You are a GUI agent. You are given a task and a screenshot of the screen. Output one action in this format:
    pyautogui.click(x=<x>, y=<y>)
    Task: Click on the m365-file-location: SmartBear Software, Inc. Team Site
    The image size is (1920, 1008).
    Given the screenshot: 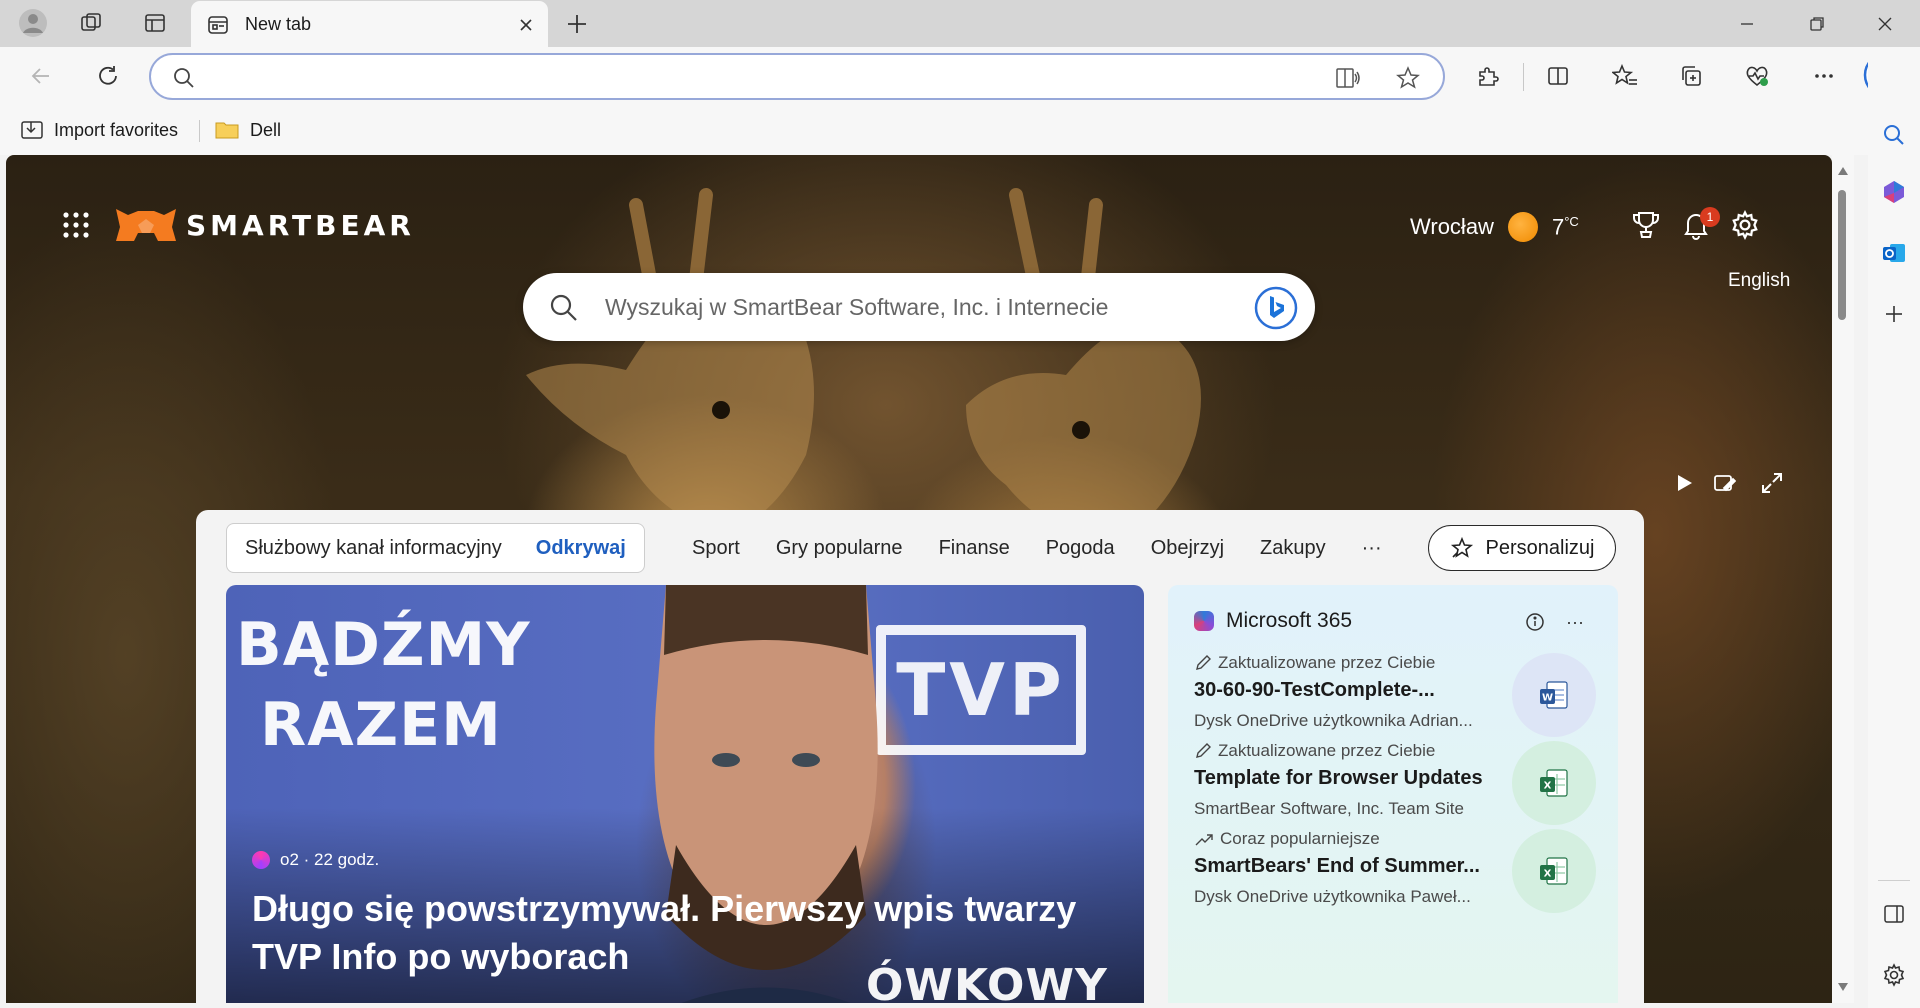 What is the action you would take?
    pyautogui.click(x=1329, y=808)
    